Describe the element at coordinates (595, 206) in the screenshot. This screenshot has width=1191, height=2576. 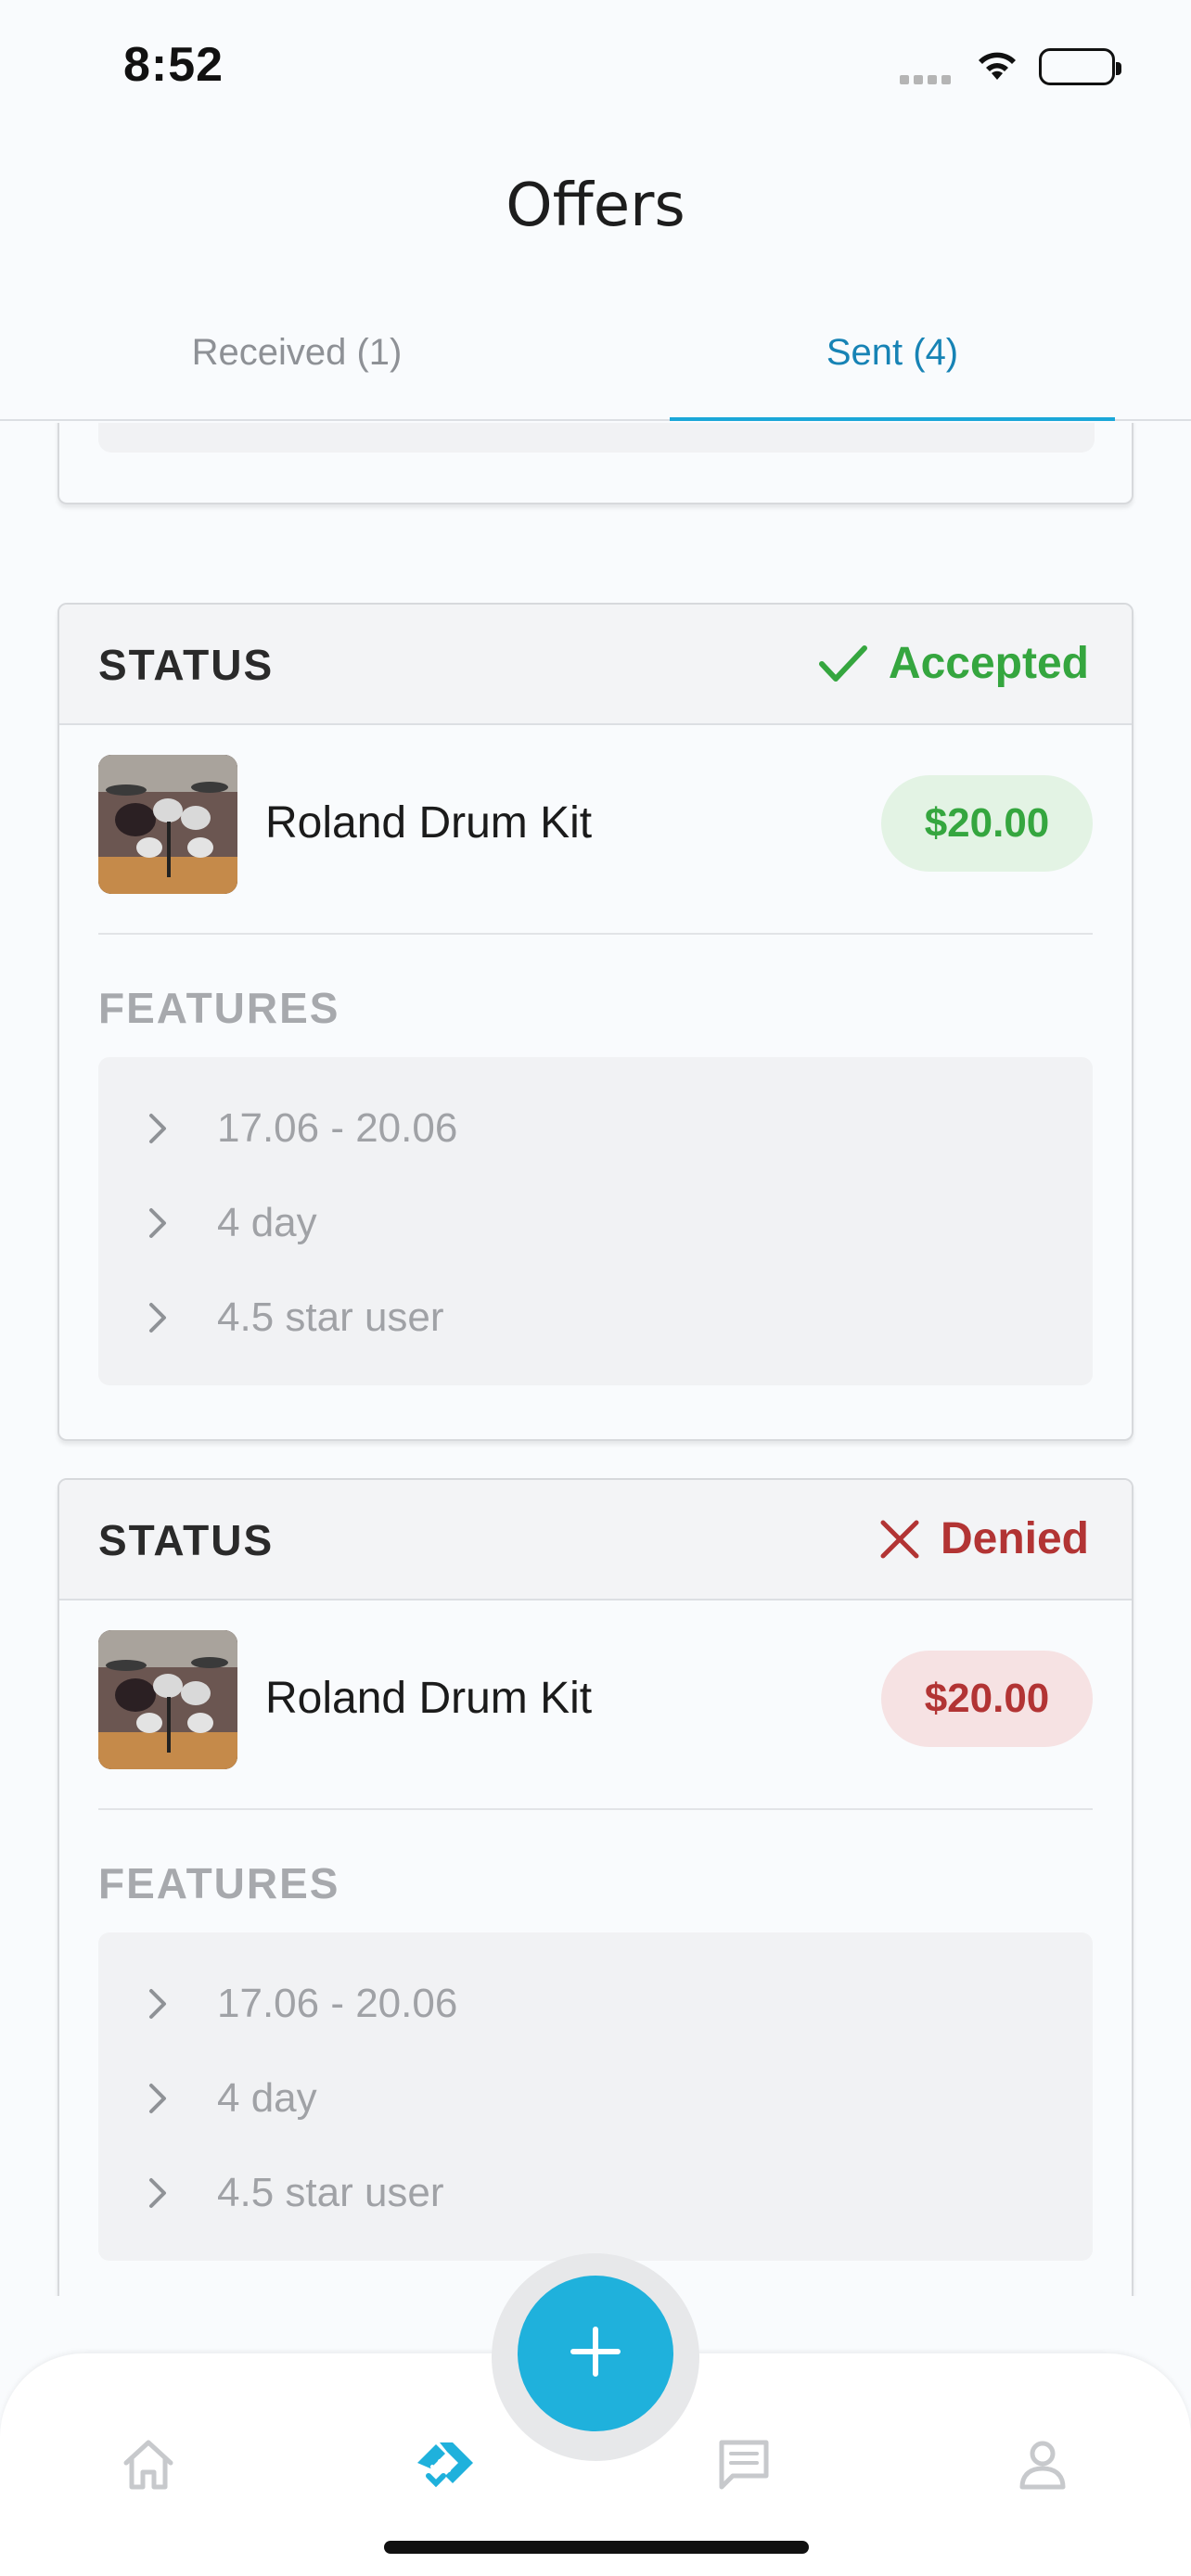
I see `page-title: Offers` at that location.